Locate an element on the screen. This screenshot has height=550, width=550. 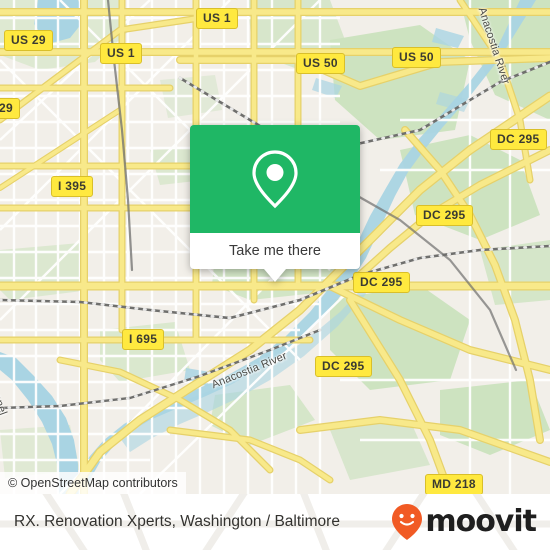
map-pin-icon is located at coordinates (275, 179).